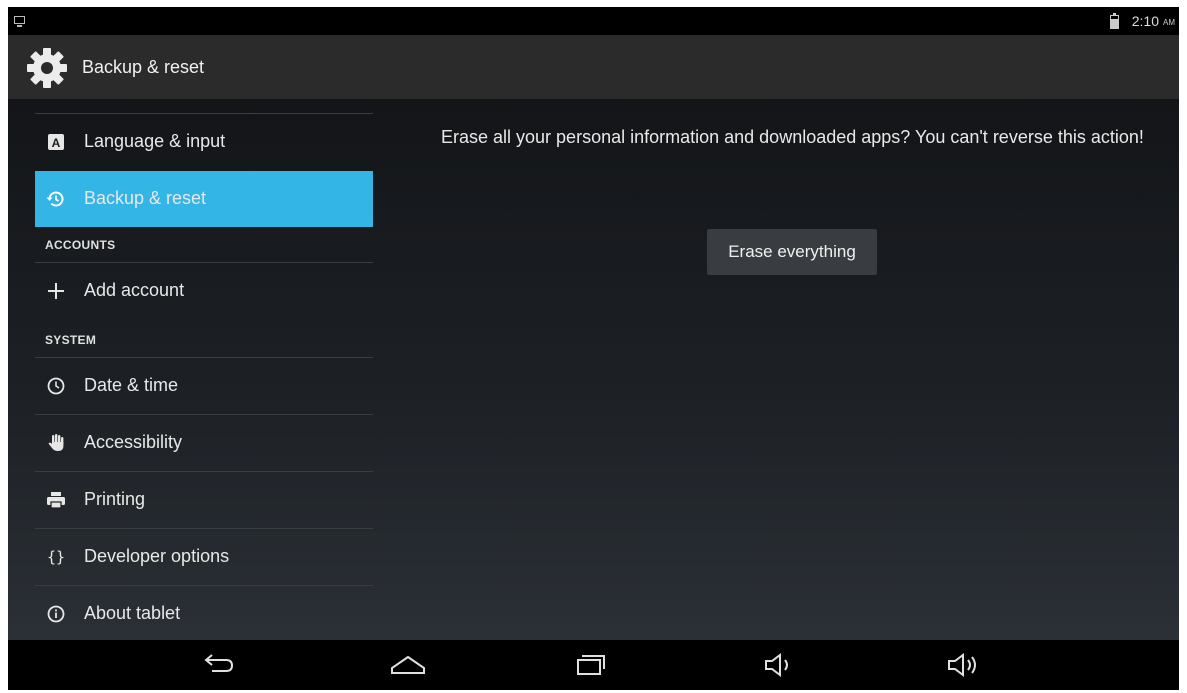 The height and width of the screenshot is (693, 1187). Describe the element at coordinates (145, 198) in the screenshot. I see `sidebar-item-label: Backup & reset` at that location.